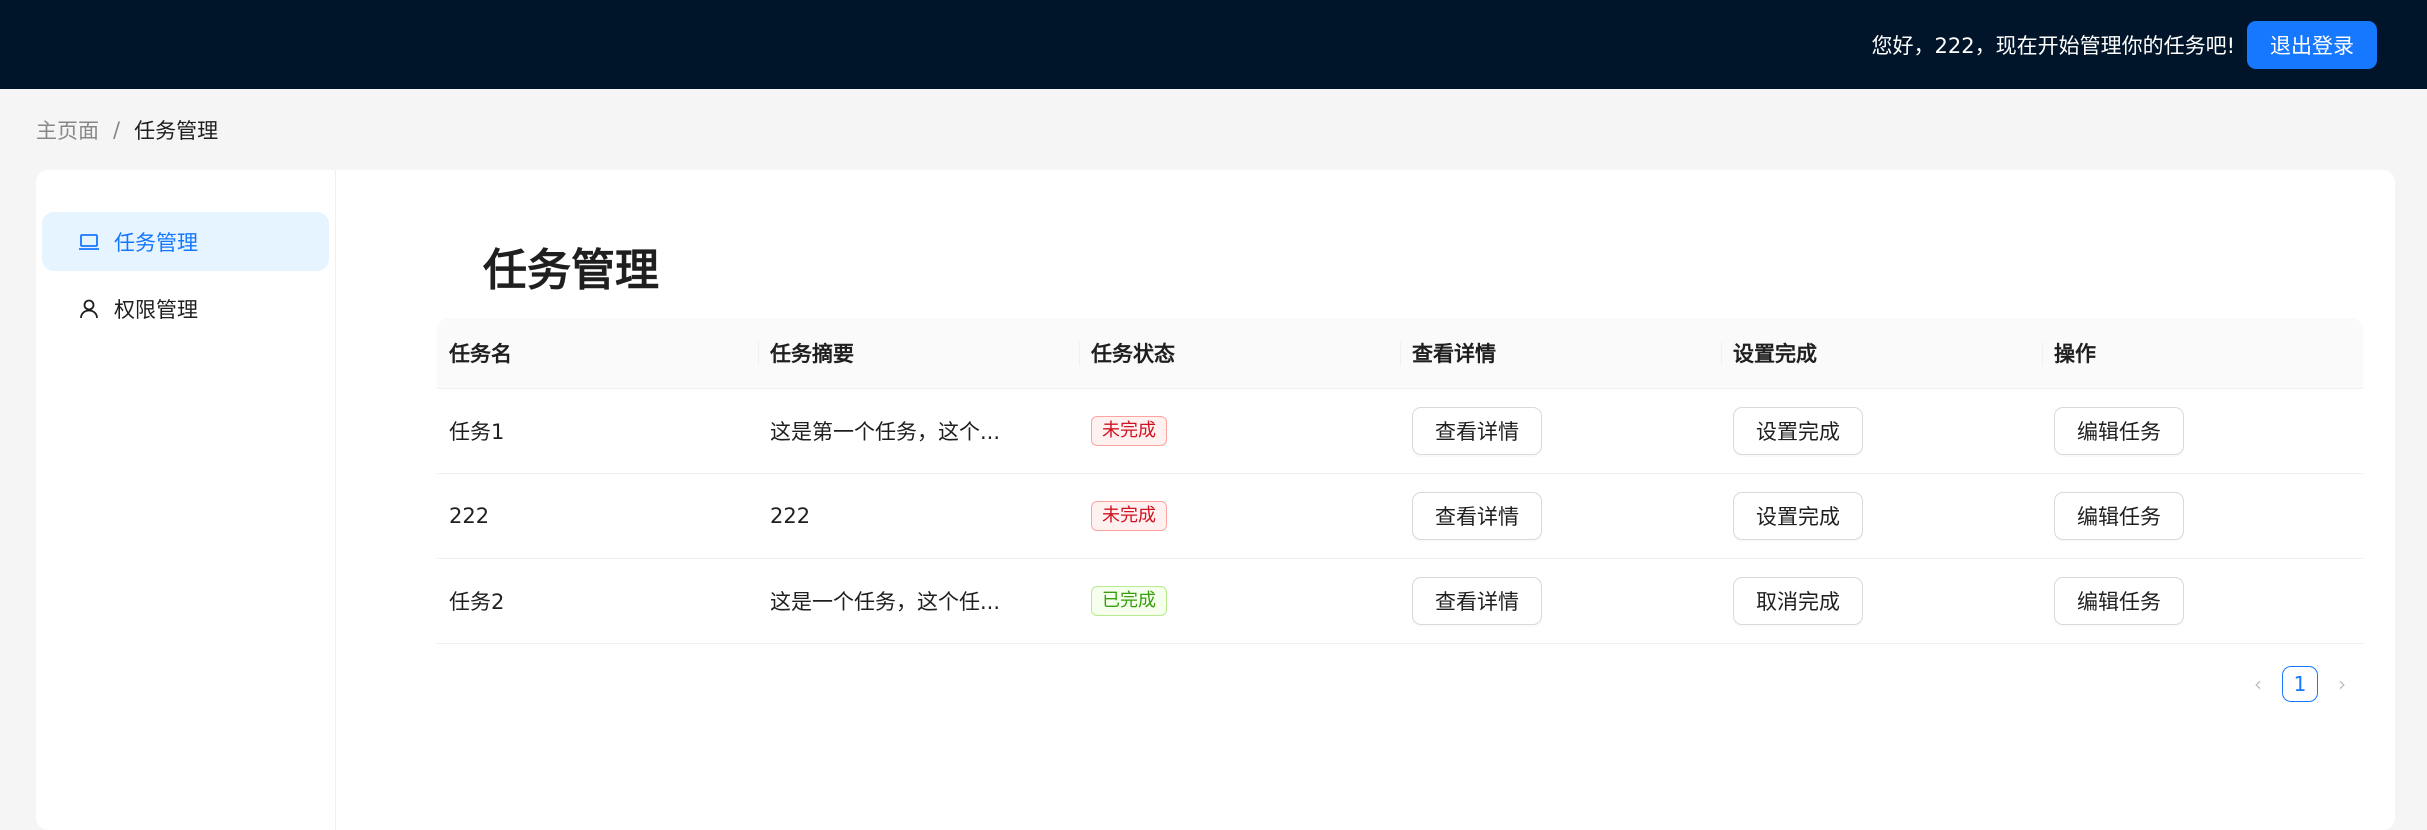 This screenshot has width=2427, height=830. I want to click on laptop-icon, so click(89, 242).